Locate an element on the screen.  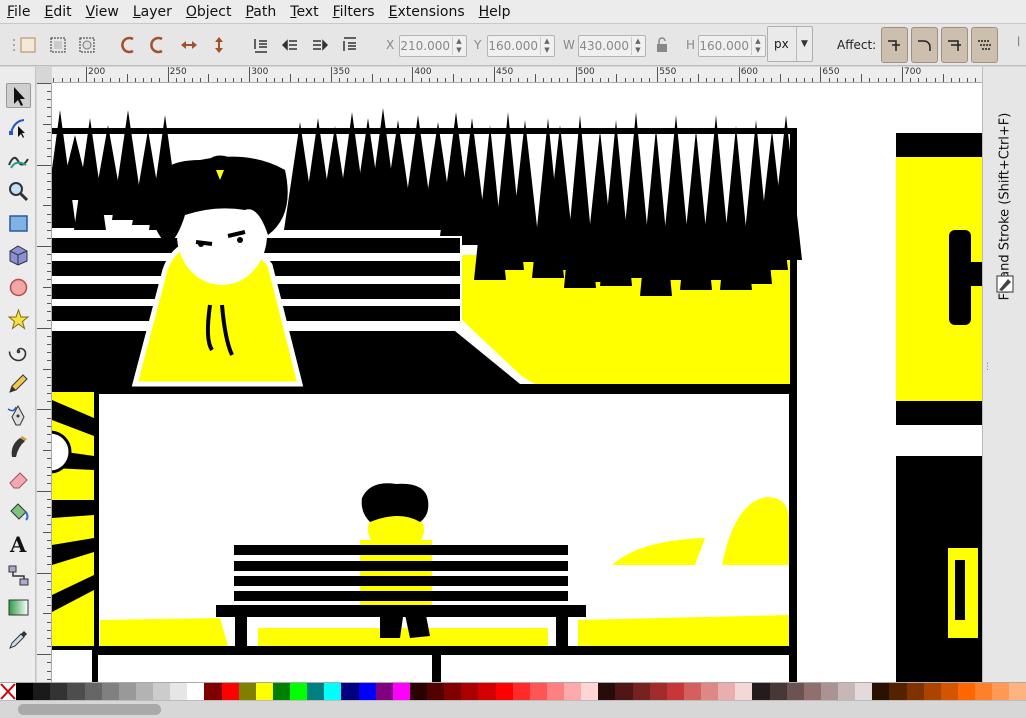
menu-file: File is located at coordinates (18, 12).